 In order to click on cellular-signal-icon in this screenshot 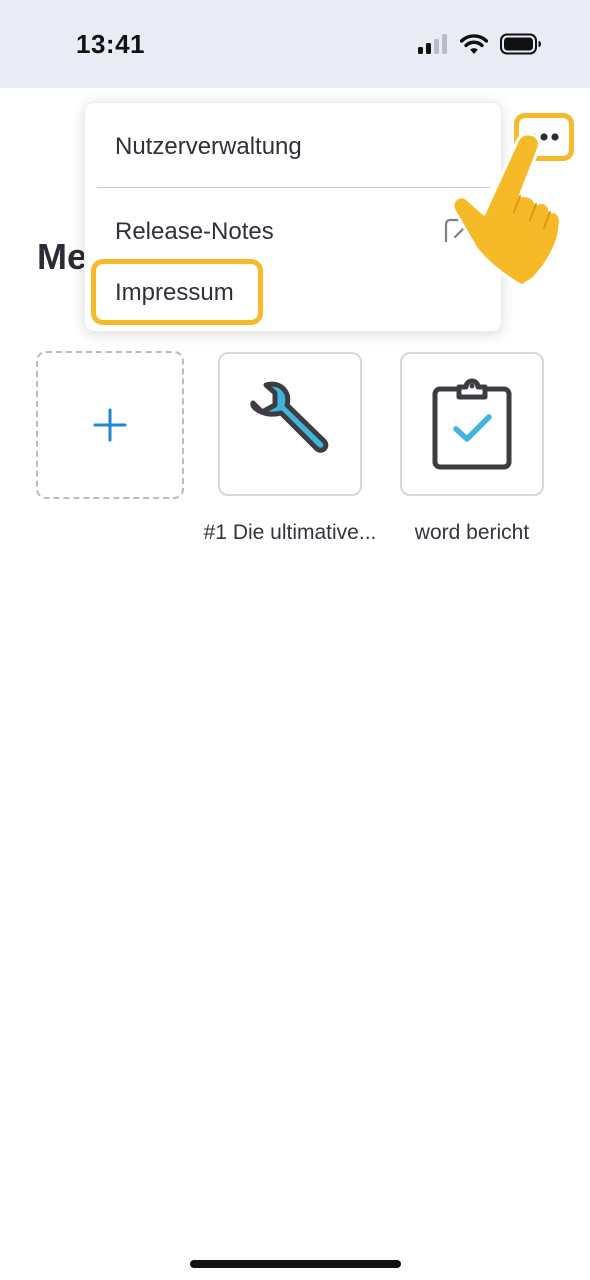, I will do `click(432, 44)`.